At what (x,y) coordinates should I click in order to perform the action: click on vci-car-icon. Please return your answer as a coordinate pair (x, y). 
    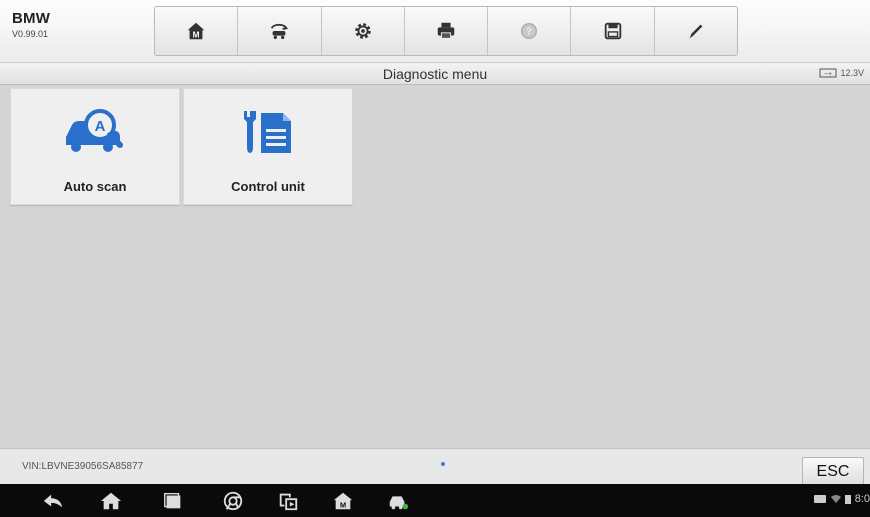
    Looking at the image, I should click on (399, 503).